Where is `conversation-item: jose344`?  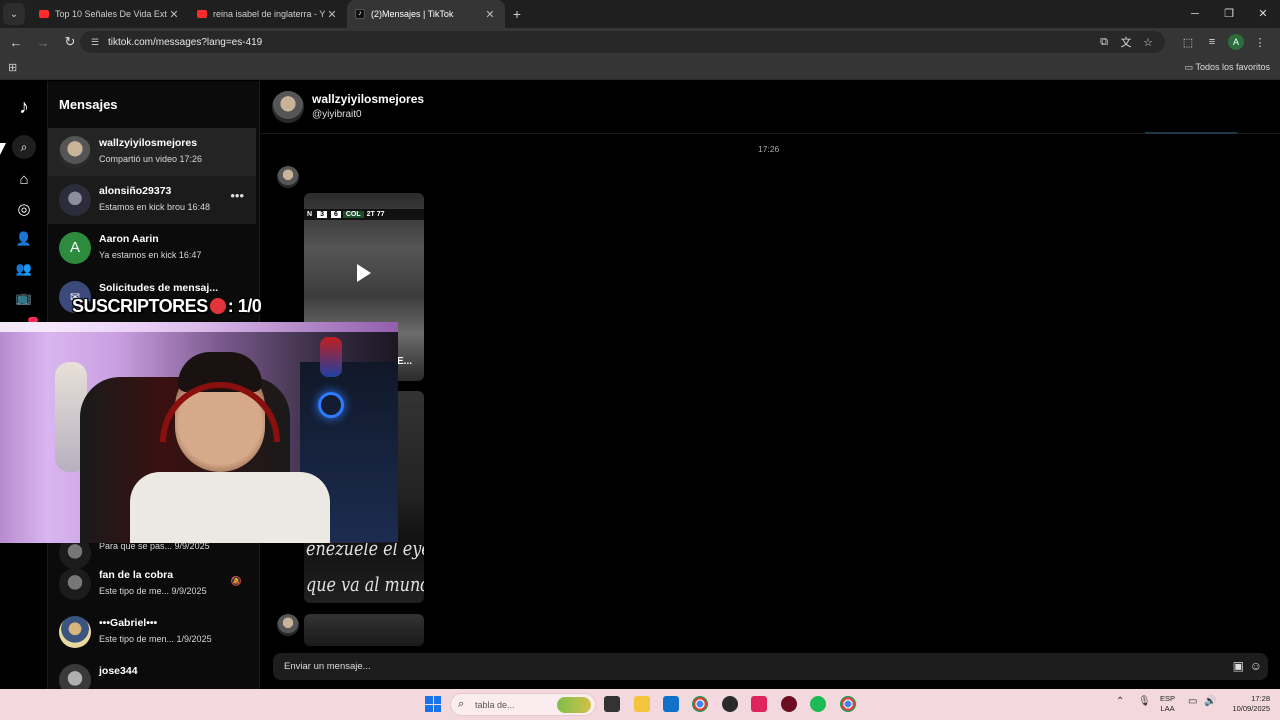
conversation-item: jose344 is located at coordinates (152, 672).